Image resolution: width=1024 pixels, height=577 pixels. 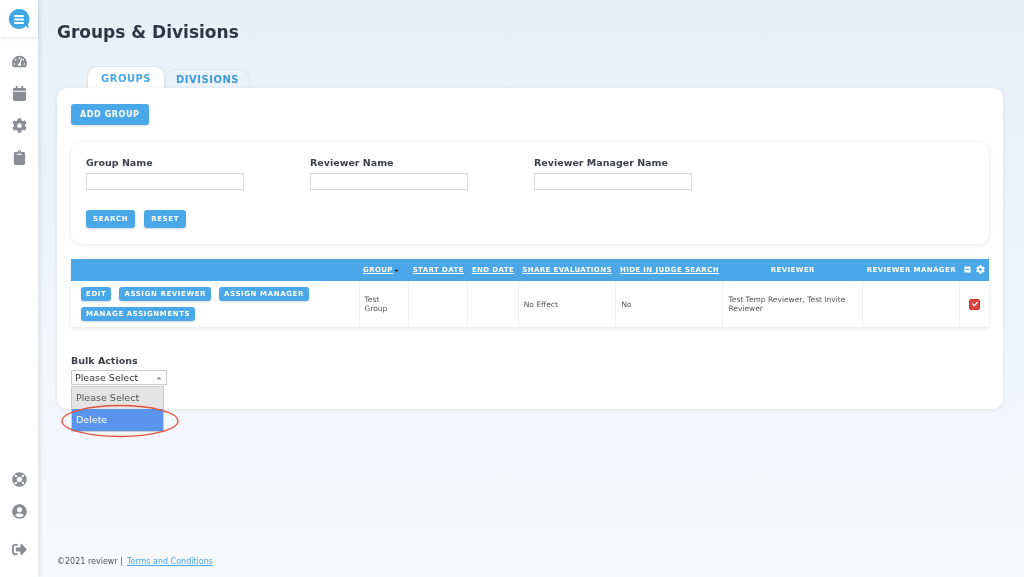 I want to click on dropdown-option: Delete, so click(x=117, y=420).